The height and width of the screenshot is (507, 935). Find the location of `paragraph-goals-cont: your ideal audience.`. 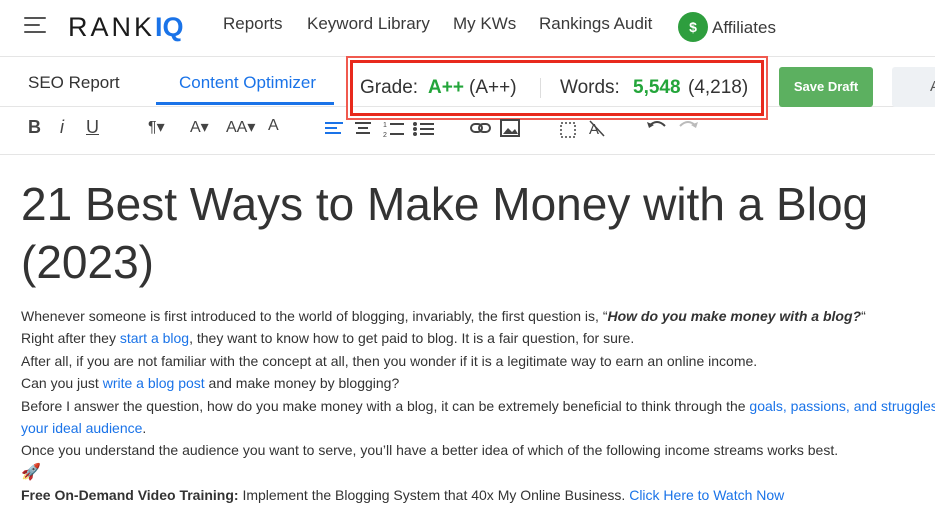

paragraph-goals-cont: your ideal audience. is located at coordinates (83, 428).